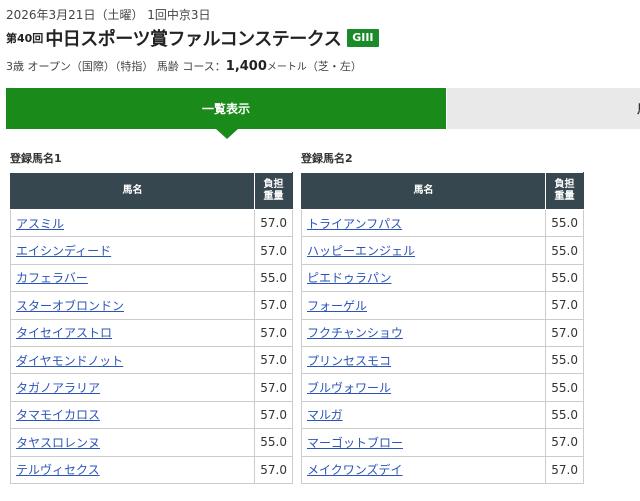 Image resolution: width=640 pixels, height=501 pixels. What do you see at coordinates (151, 360) in the screenshot?
I see `table-row: ダイヤモンドノット 57.0` at bounding box center [151, 360].